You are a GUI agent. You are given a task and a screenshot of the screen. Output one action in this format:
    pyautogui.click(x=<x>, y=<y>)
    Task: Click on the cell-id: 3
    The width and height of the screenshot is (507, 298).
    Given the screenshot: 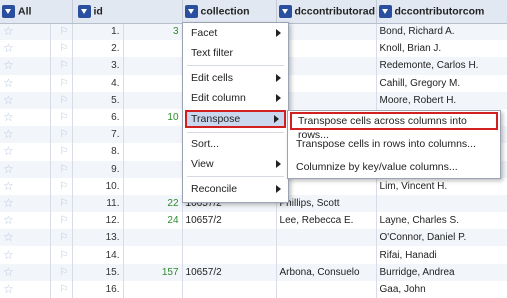 What is the action you would take?
    pyautogui.click(x=153, y=32)
    